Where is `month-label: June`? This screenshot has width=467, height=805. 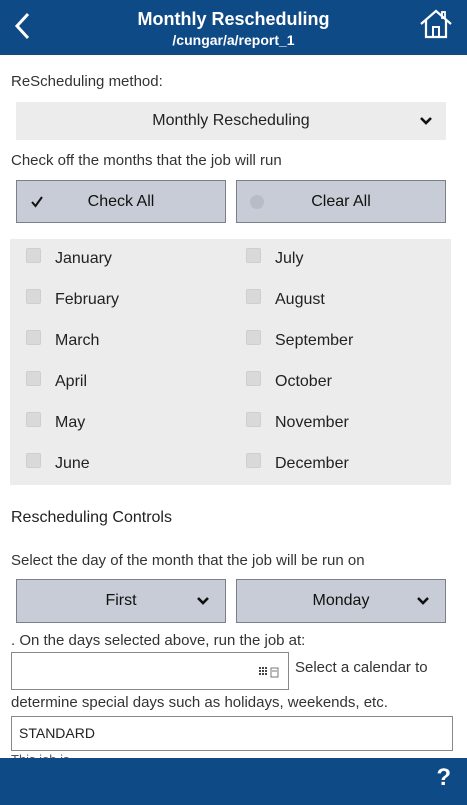 month-label: June is located at coordinates (72, 463).